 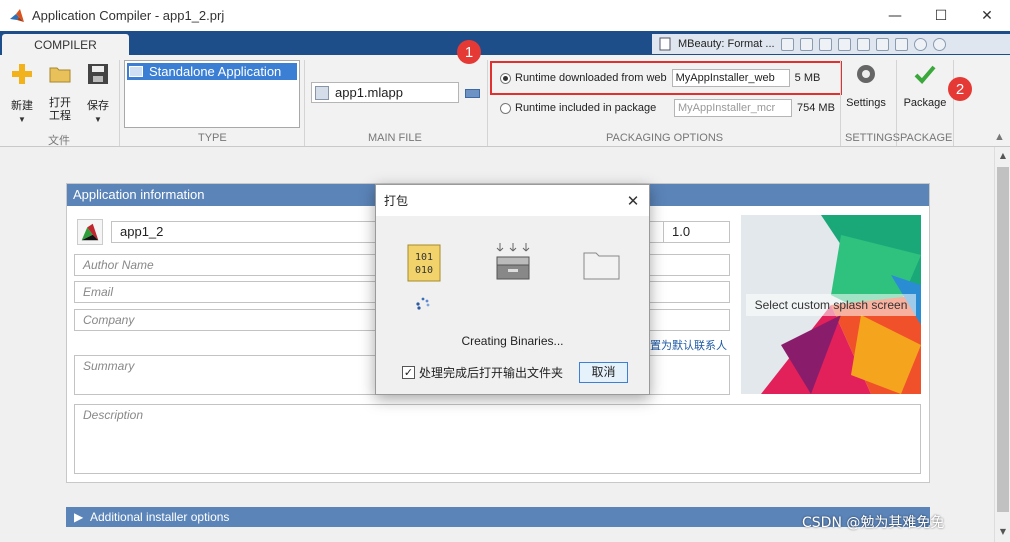 I want to click on application-icon, so click(x=136, y=71).